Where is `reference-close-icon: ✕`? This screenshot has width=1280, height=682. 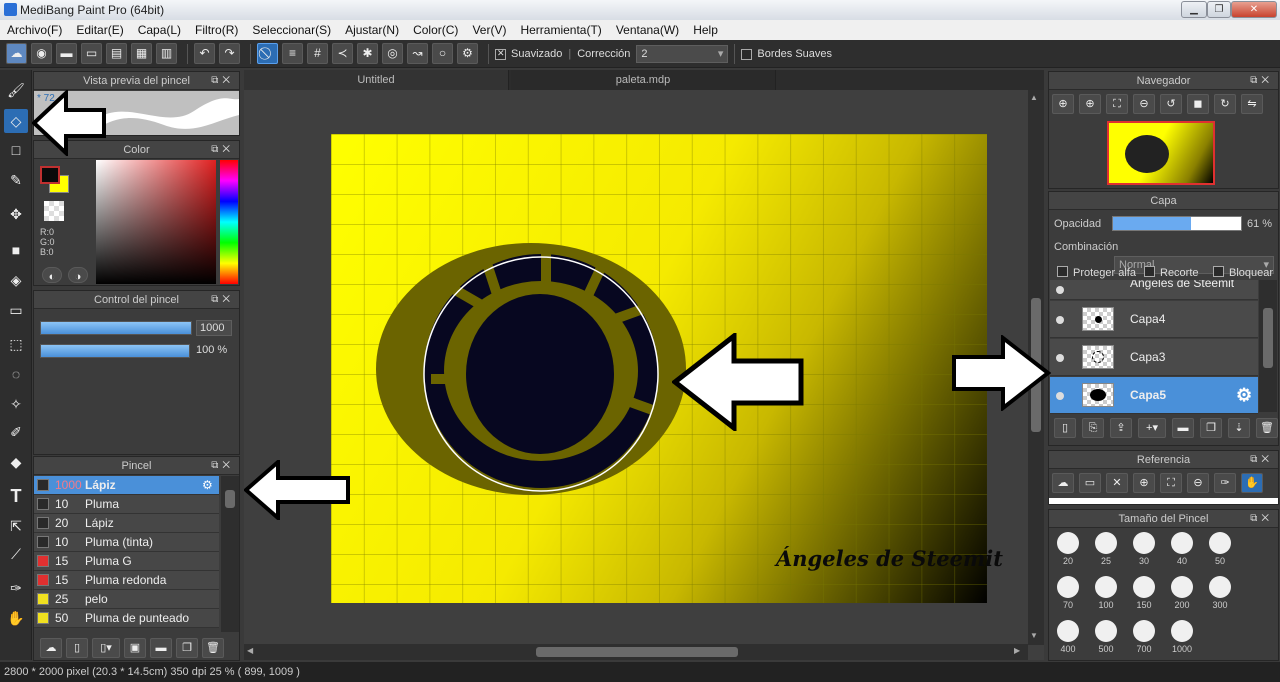
reference-close-icon: ✕ is located at coordinates (1117, 483).